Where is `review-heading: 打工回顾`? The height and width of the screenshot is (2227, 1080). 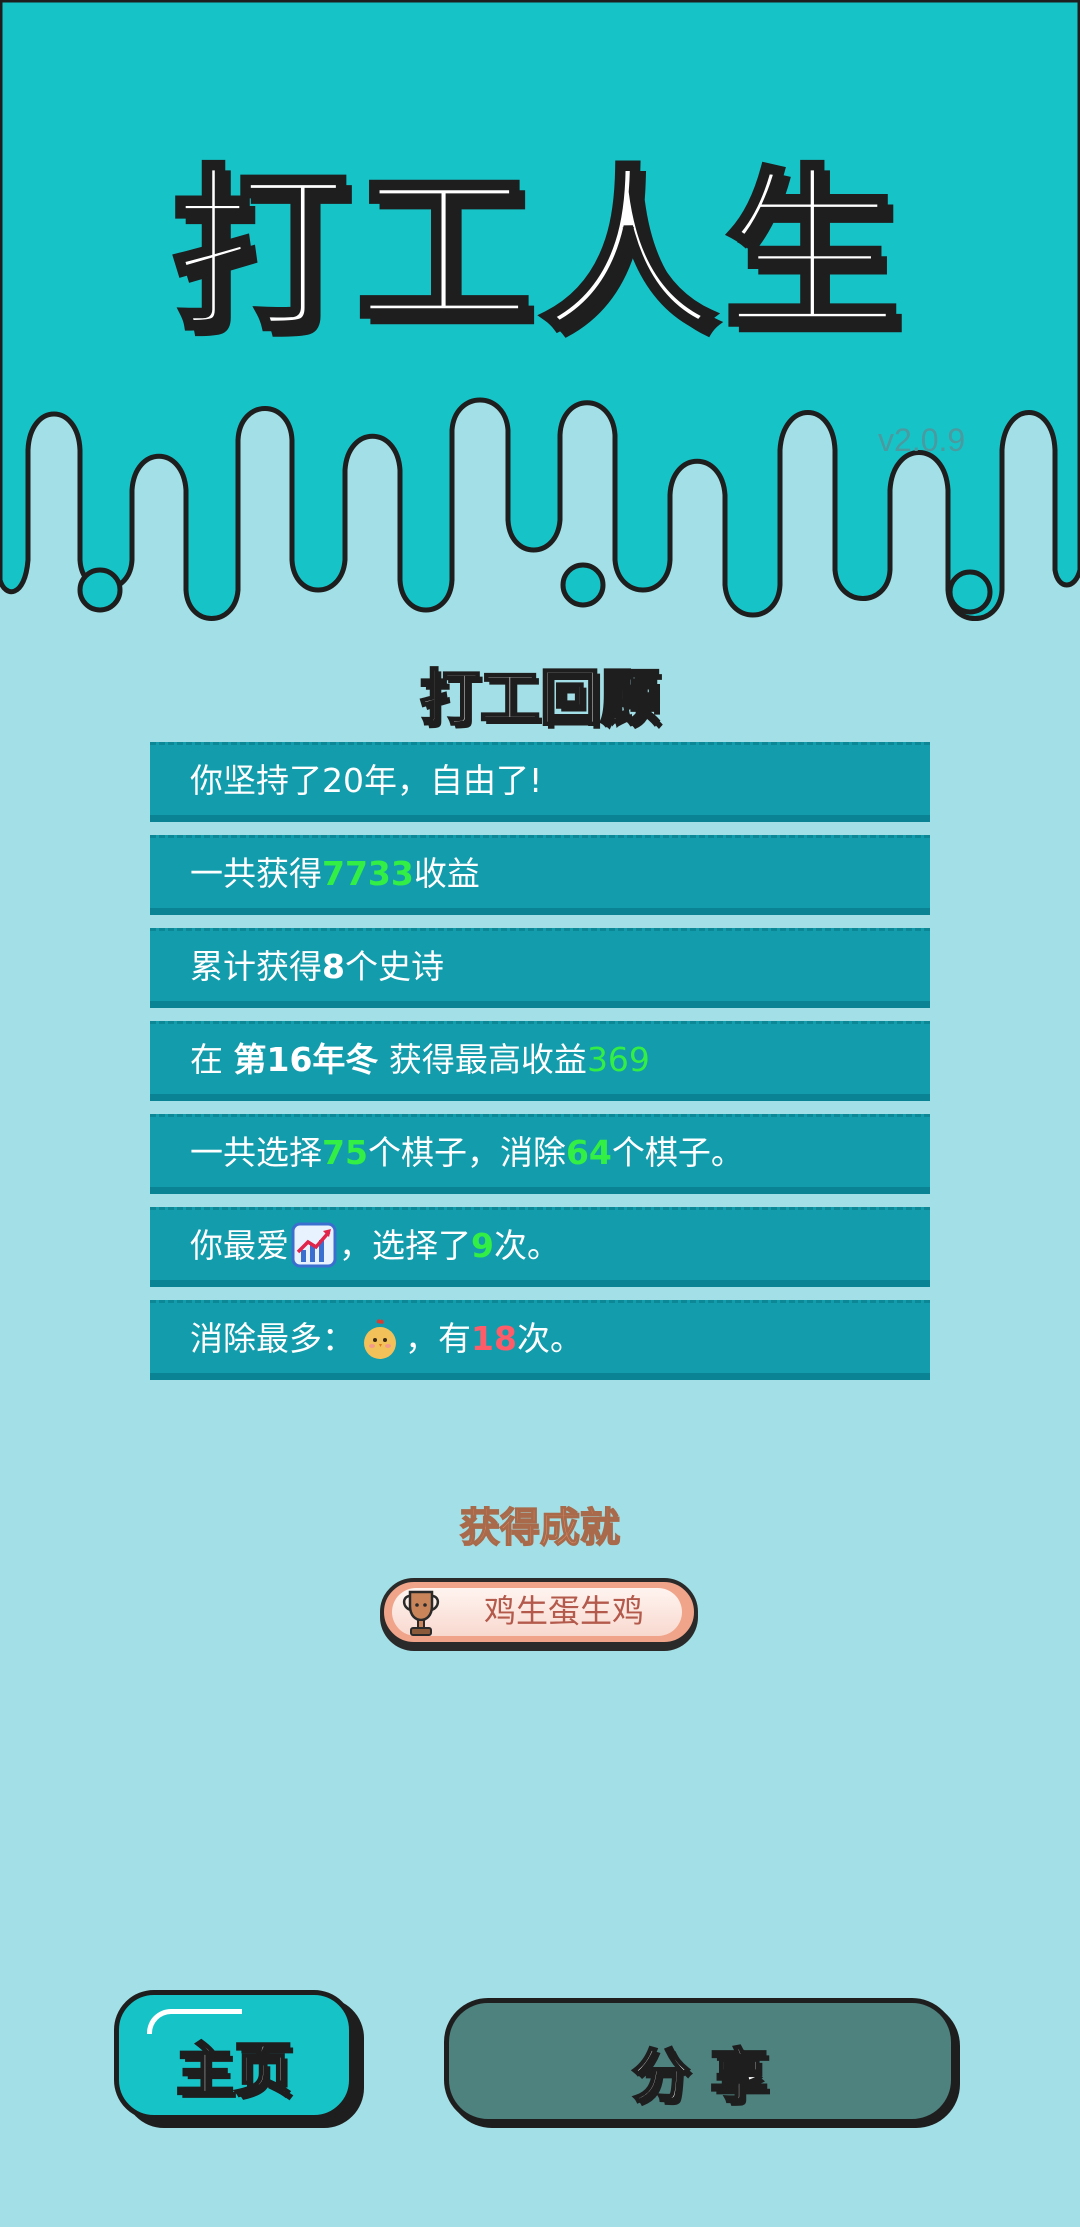 review-heading: 打工回顾 is located at coordinates (540, 699).